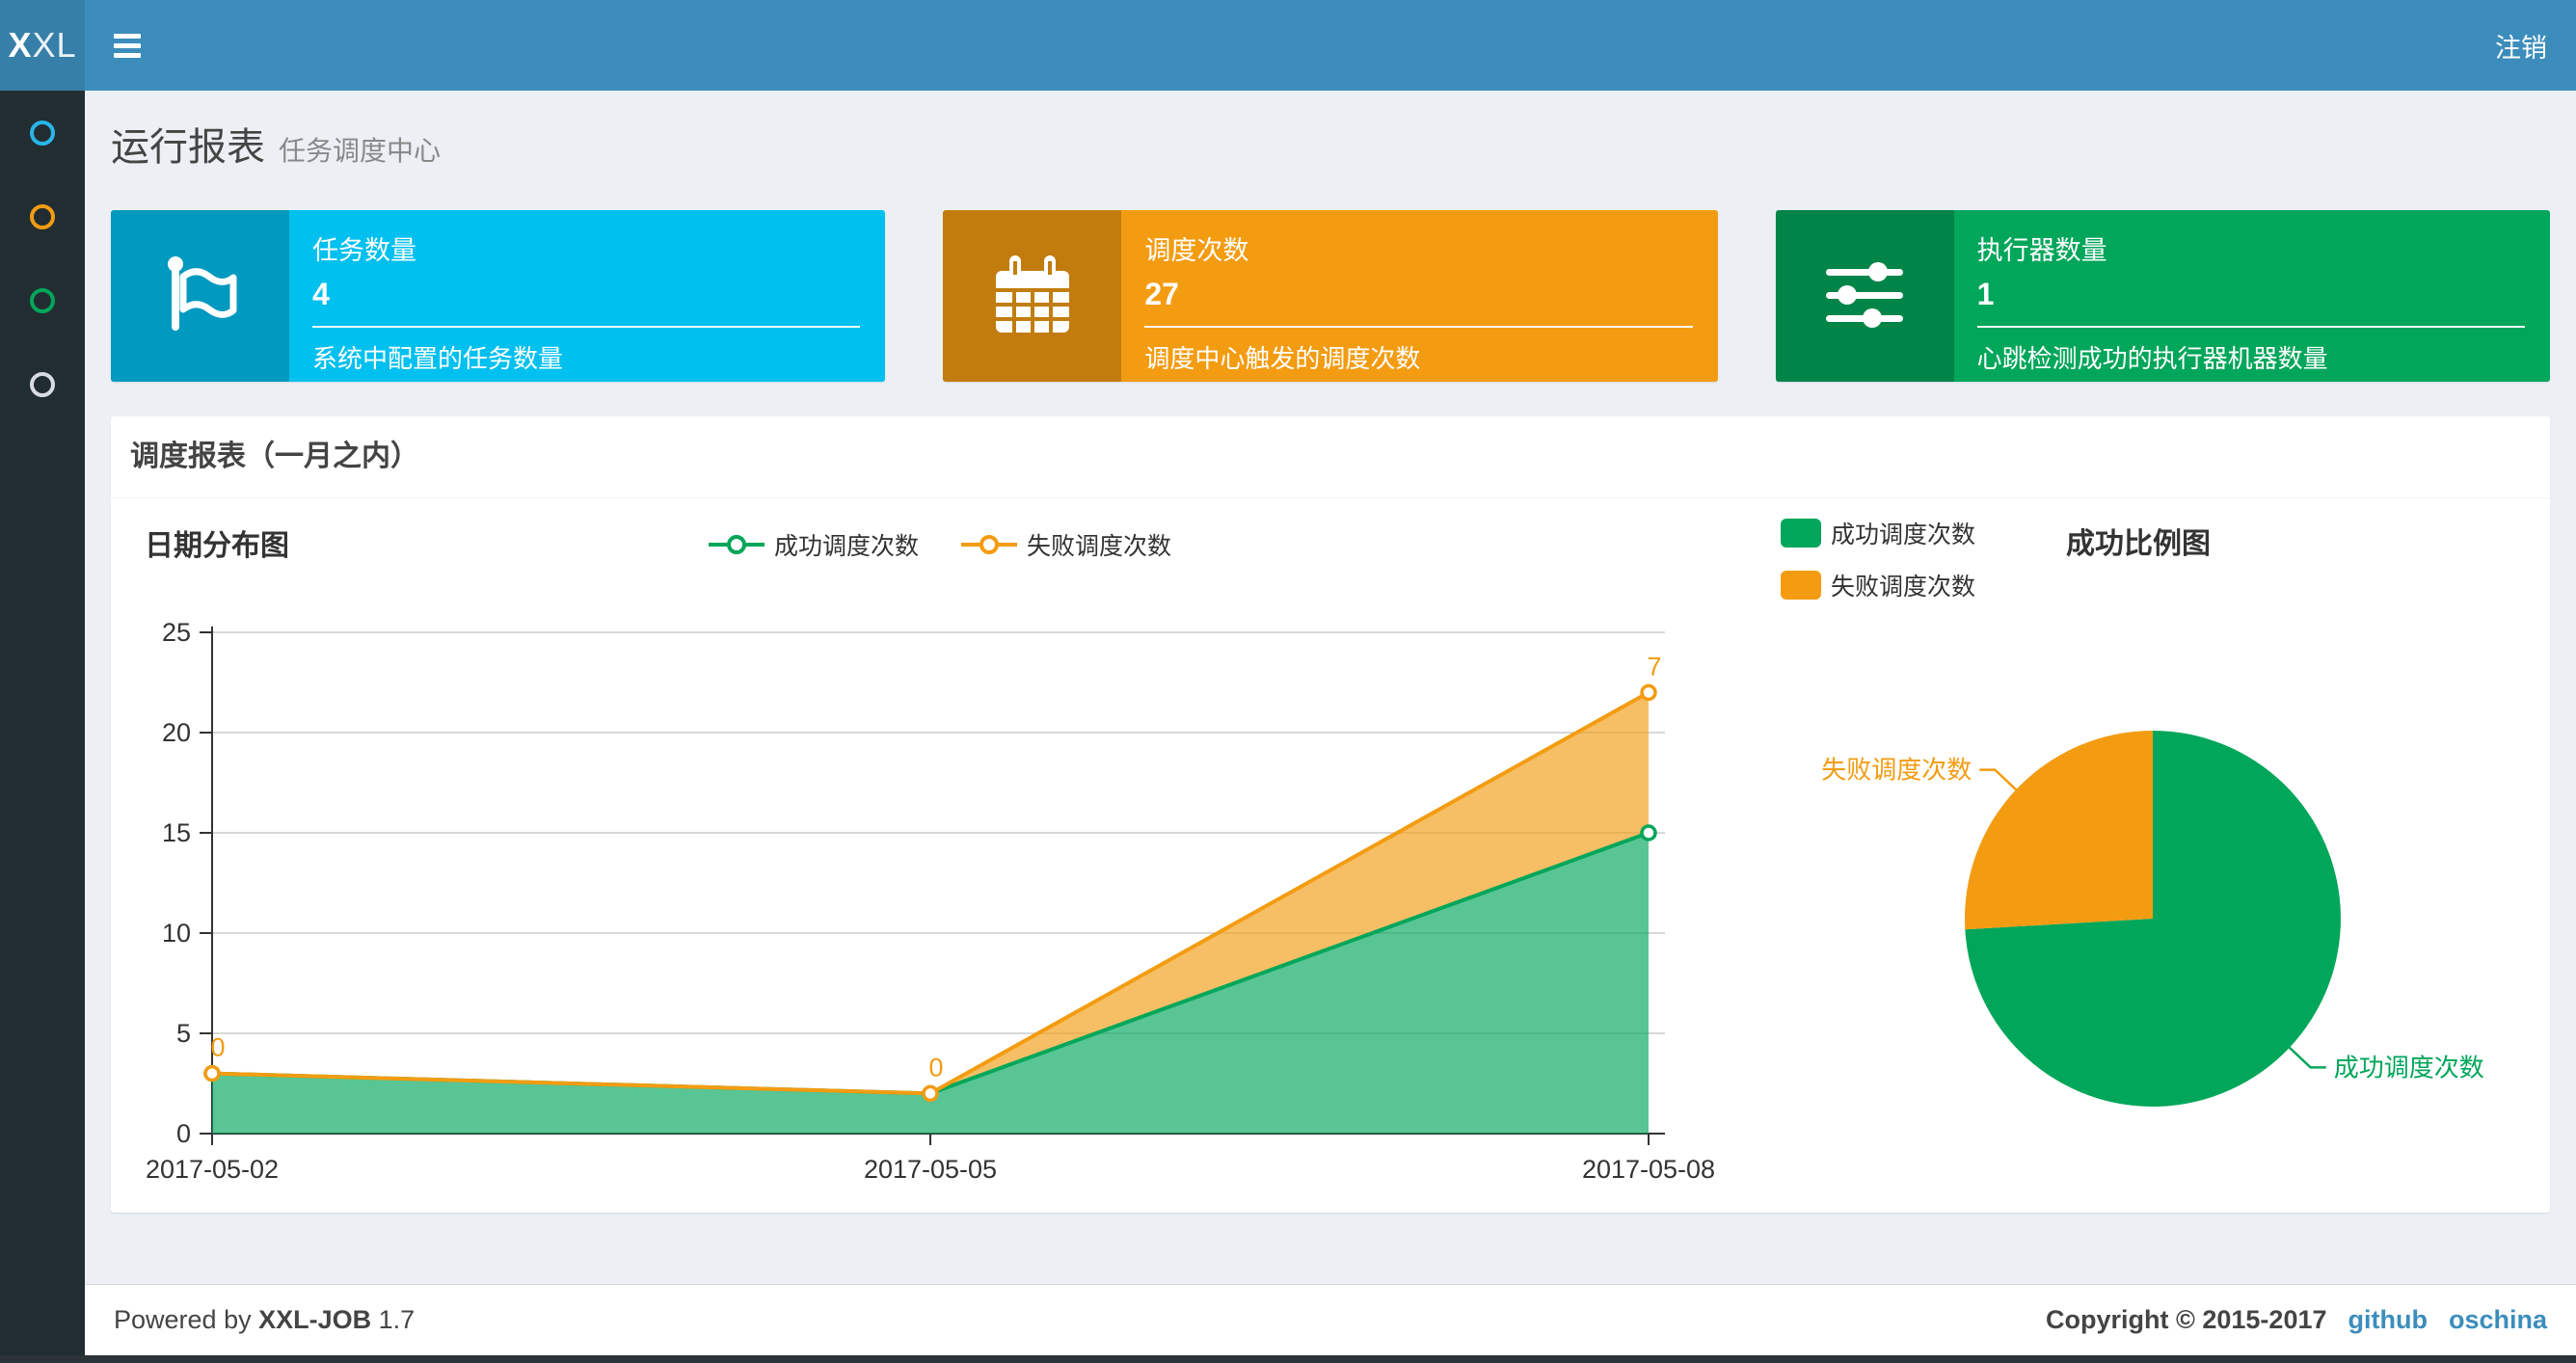 Image resolution: width=2576 pixels, height=1363 pixels. Describe the element at coordinates (1288, 45) in the screenshot. I see `top-navbar: X XL 注销` at that location.